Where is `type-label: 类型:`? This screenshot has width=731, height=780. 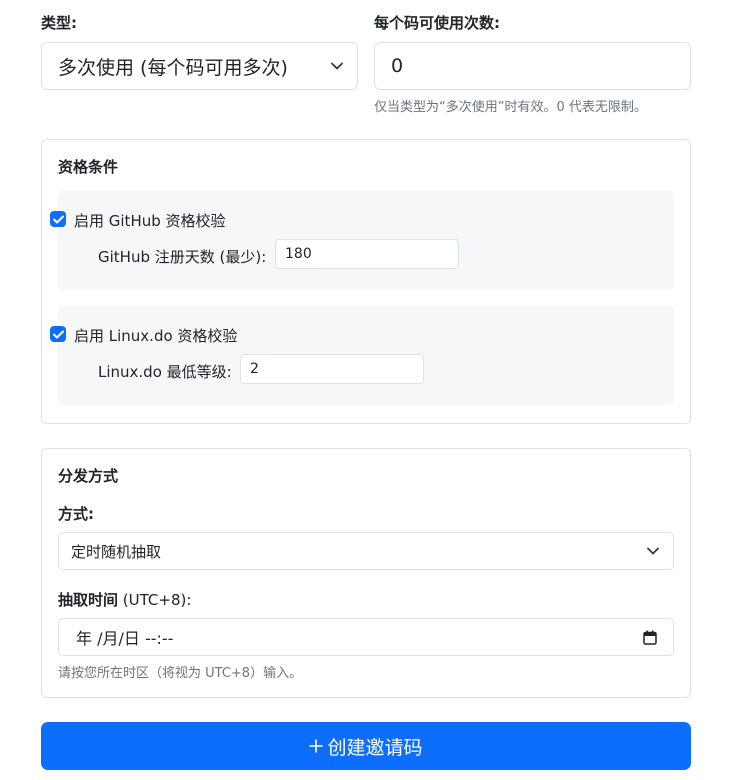 type-label: 类型: is located at coordinates (59, 23).